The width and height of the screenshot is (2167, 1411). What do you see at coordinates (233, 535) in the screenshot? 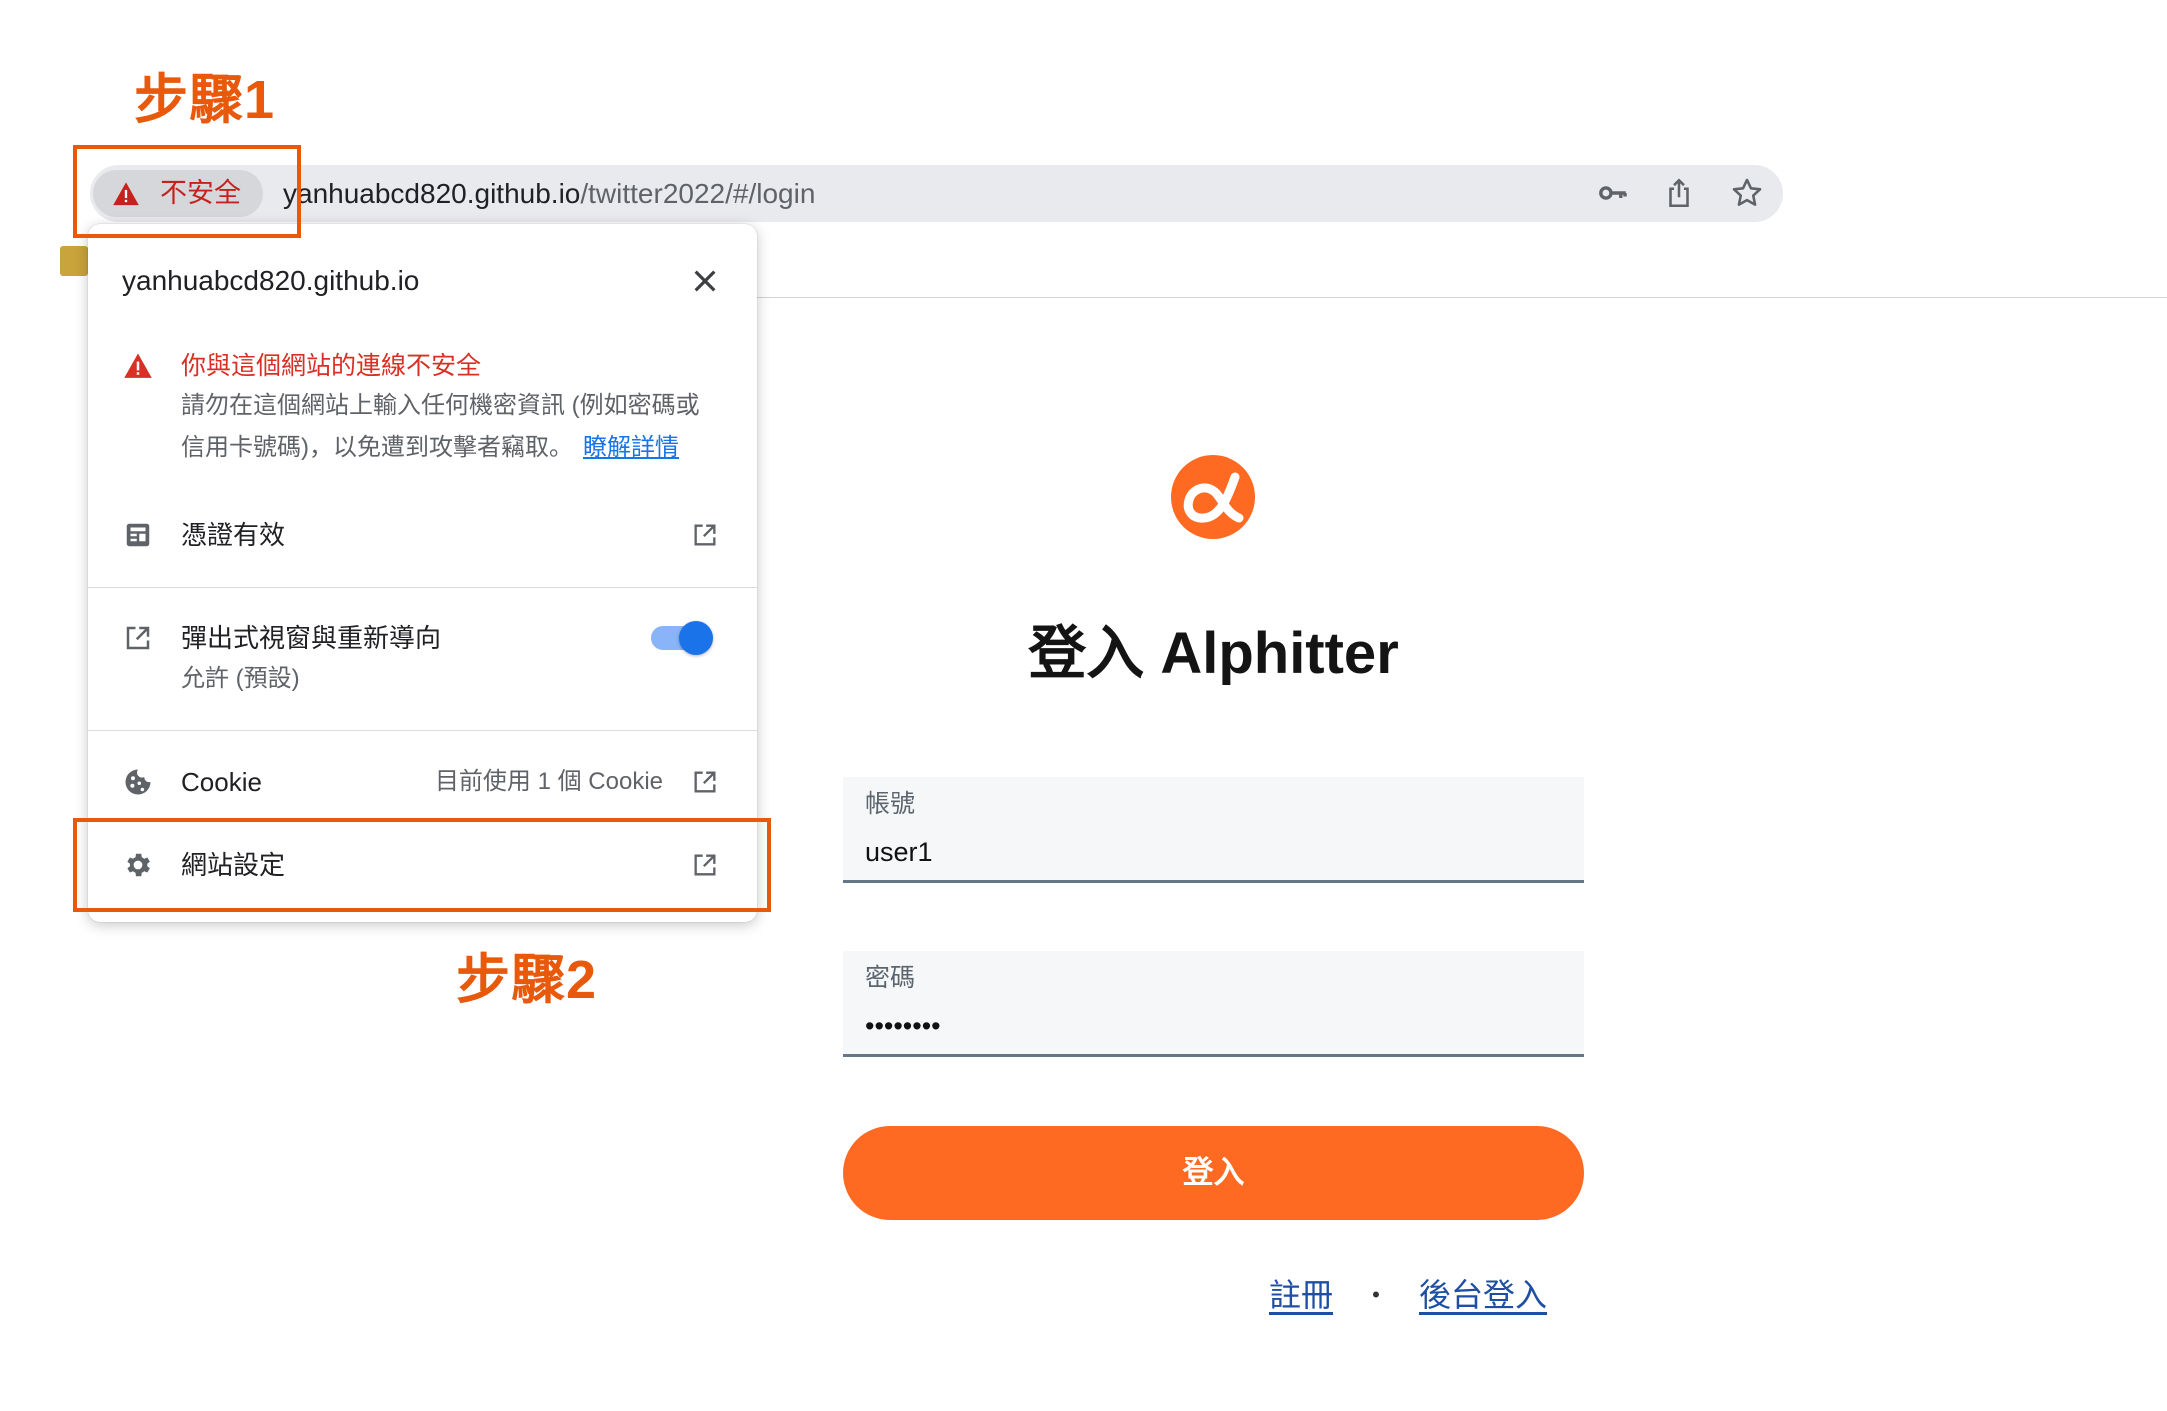
I see `certificate-valid-item: 憑證有效` at bounding box center [233, 535].